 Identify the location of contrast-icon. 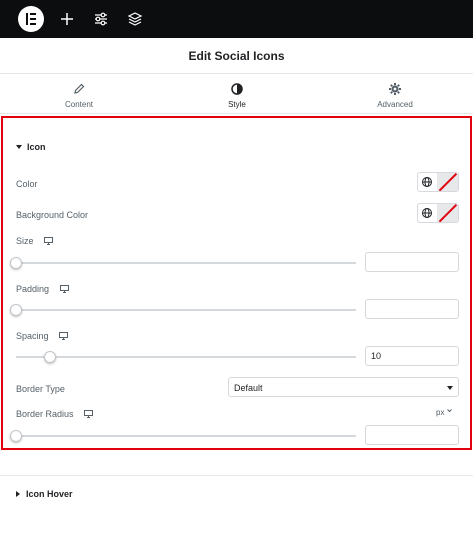
(237, 89).